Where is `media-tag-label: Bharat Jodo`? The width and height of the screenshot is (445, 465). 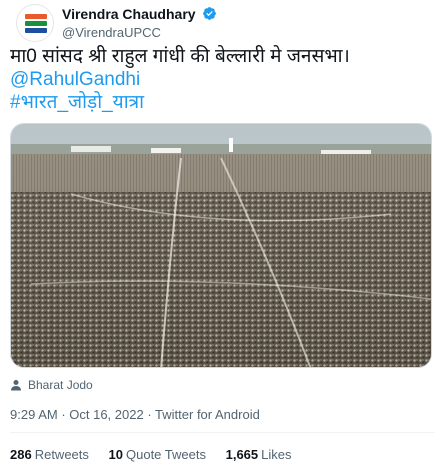 media-tag-label: Bharat Jodo is located at coordinates (60, 385).